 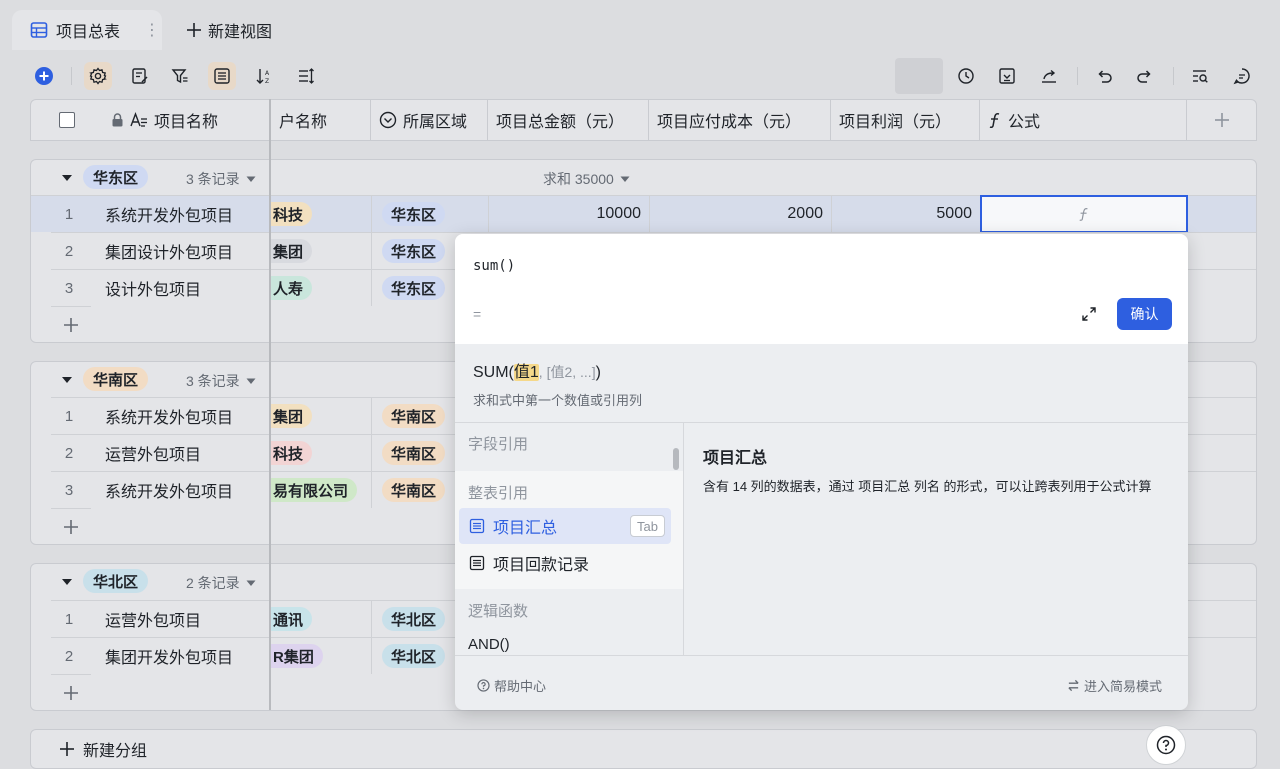 I want to click on formula-input: sum(), so click(x=494, y=266).